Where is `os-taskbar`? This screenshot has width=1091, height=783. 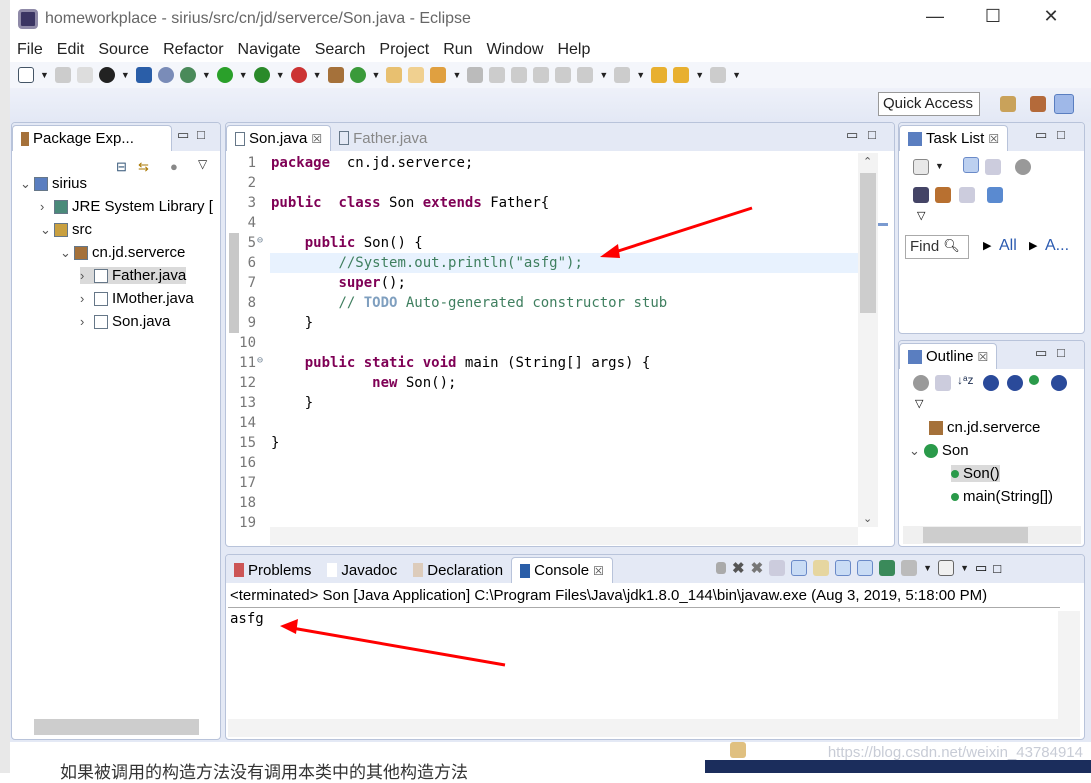 os-taskbar is located at coordinates (898, 766).